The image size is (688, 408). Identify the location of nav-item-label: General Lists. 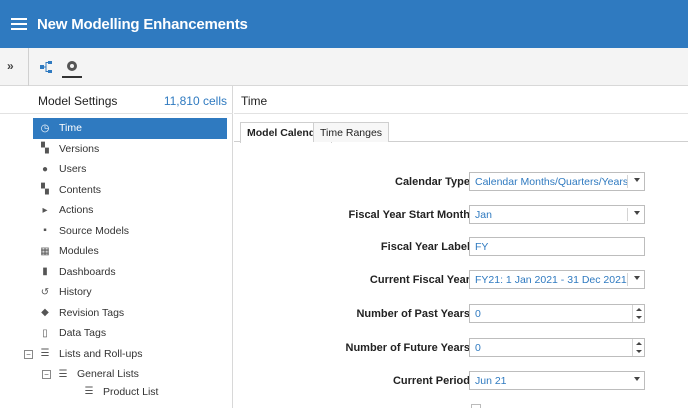
(108, 374).